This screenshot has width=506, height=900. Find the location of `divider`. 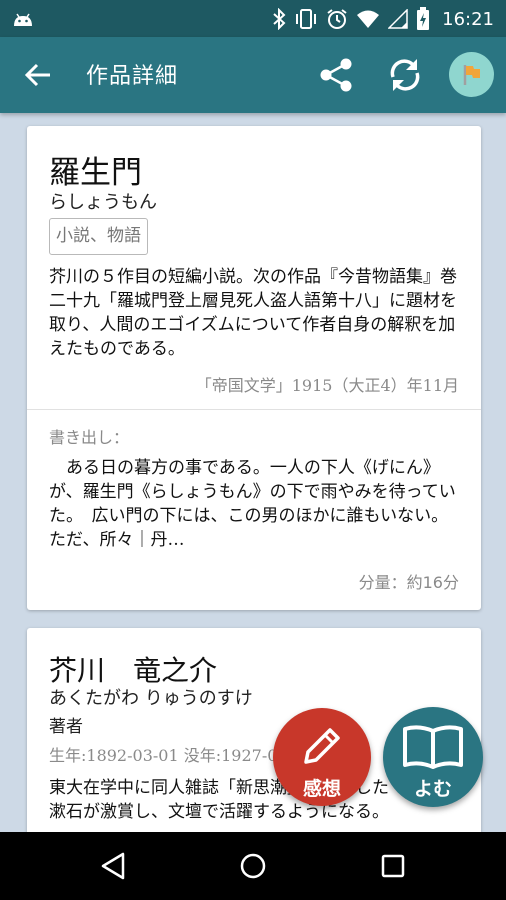

divider is located at coordinates (254, 409).